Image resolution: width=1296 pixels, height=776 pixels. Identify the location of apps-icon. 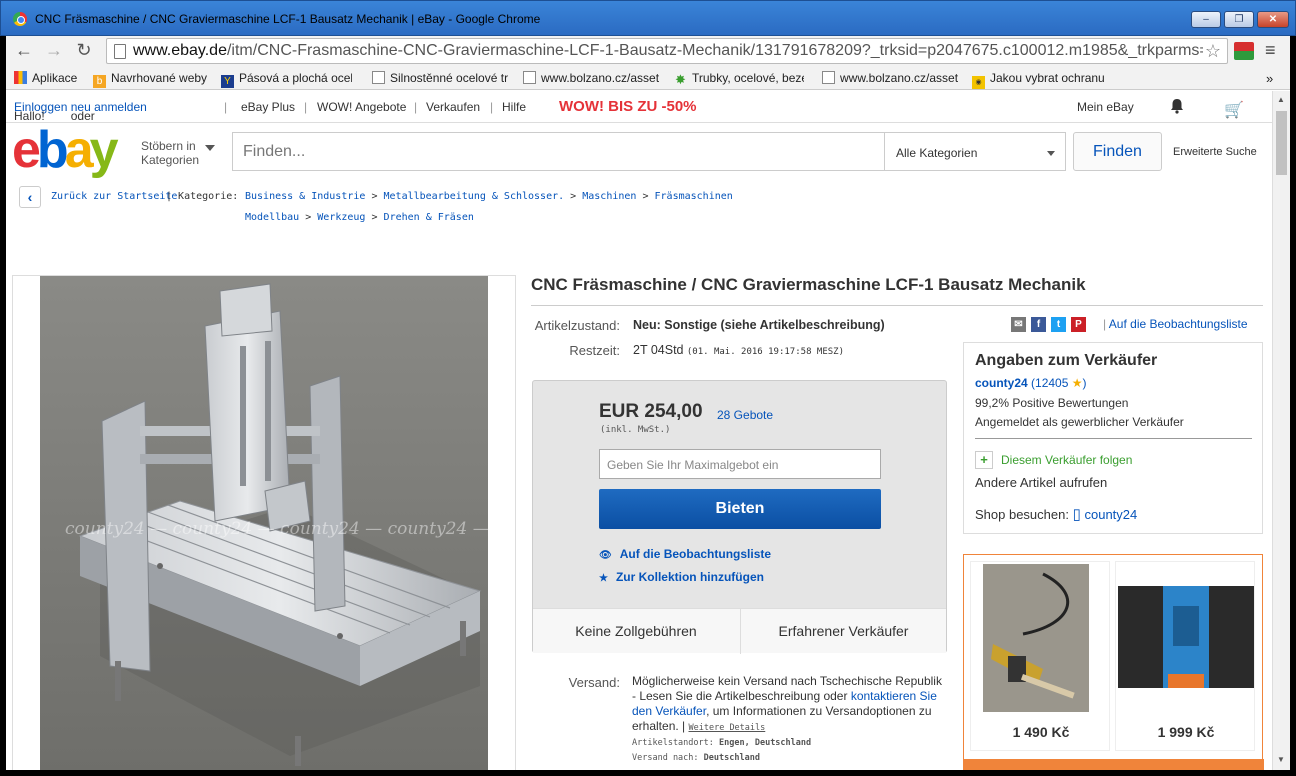
(20, 77).